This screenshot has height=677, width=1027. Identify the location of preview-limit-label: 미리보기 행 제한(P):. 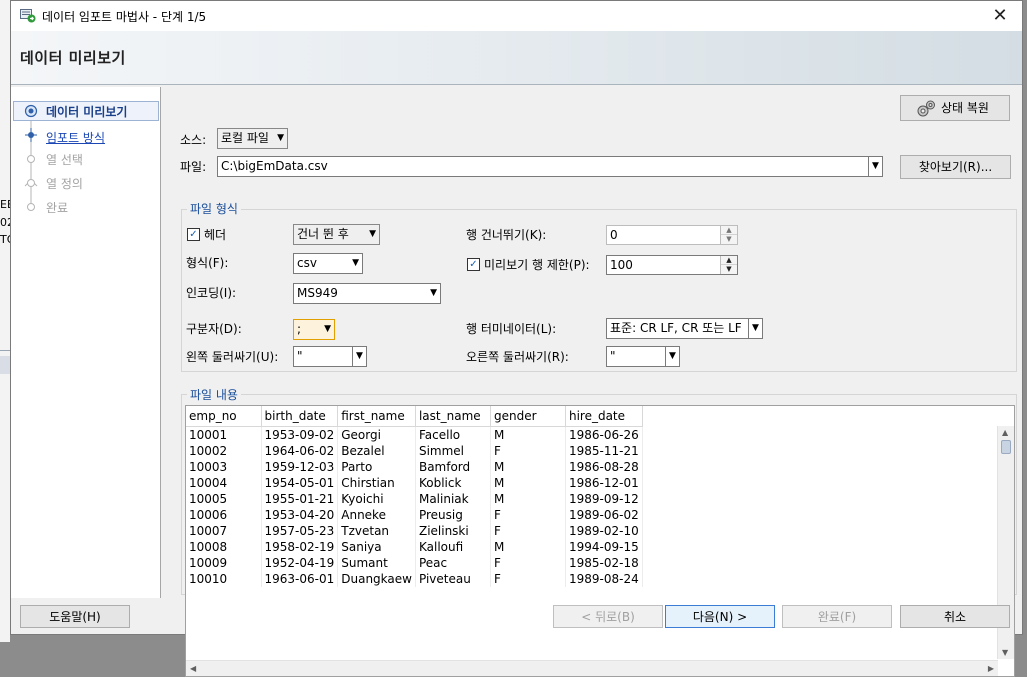
(537, 265).